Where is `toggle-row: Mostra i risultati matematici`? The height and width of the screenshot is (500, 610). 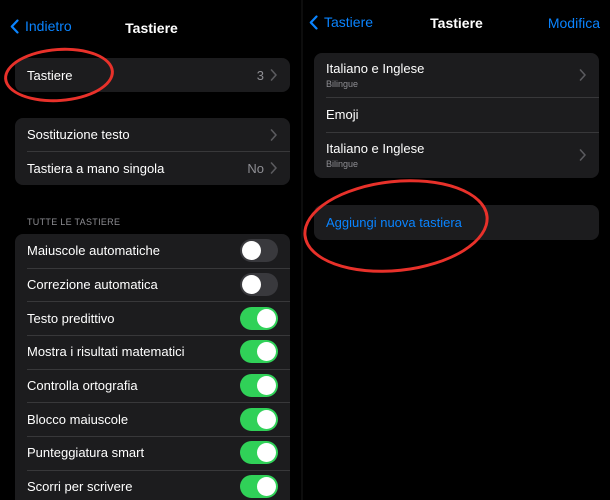 toggle-row: Mostra i risultati matematici is located at coordinates (152, 352).